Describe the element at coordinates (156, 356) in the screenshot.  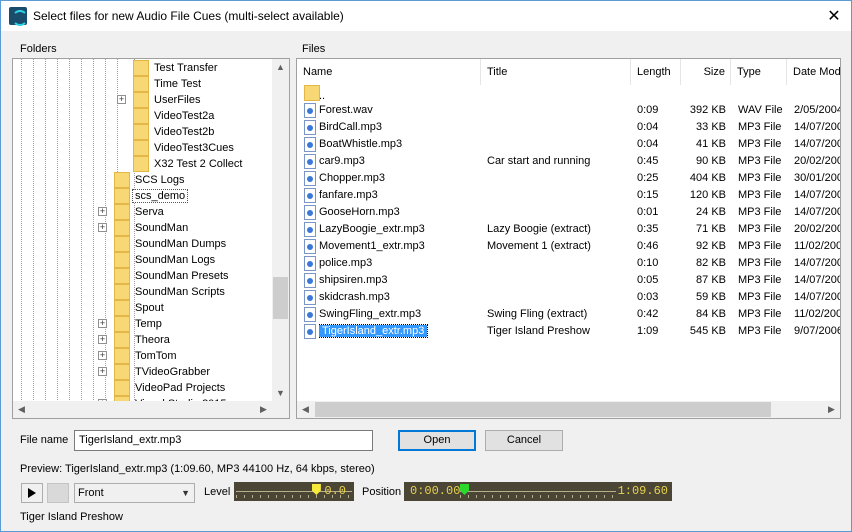
I see `folder-label: TomTom` at that location.